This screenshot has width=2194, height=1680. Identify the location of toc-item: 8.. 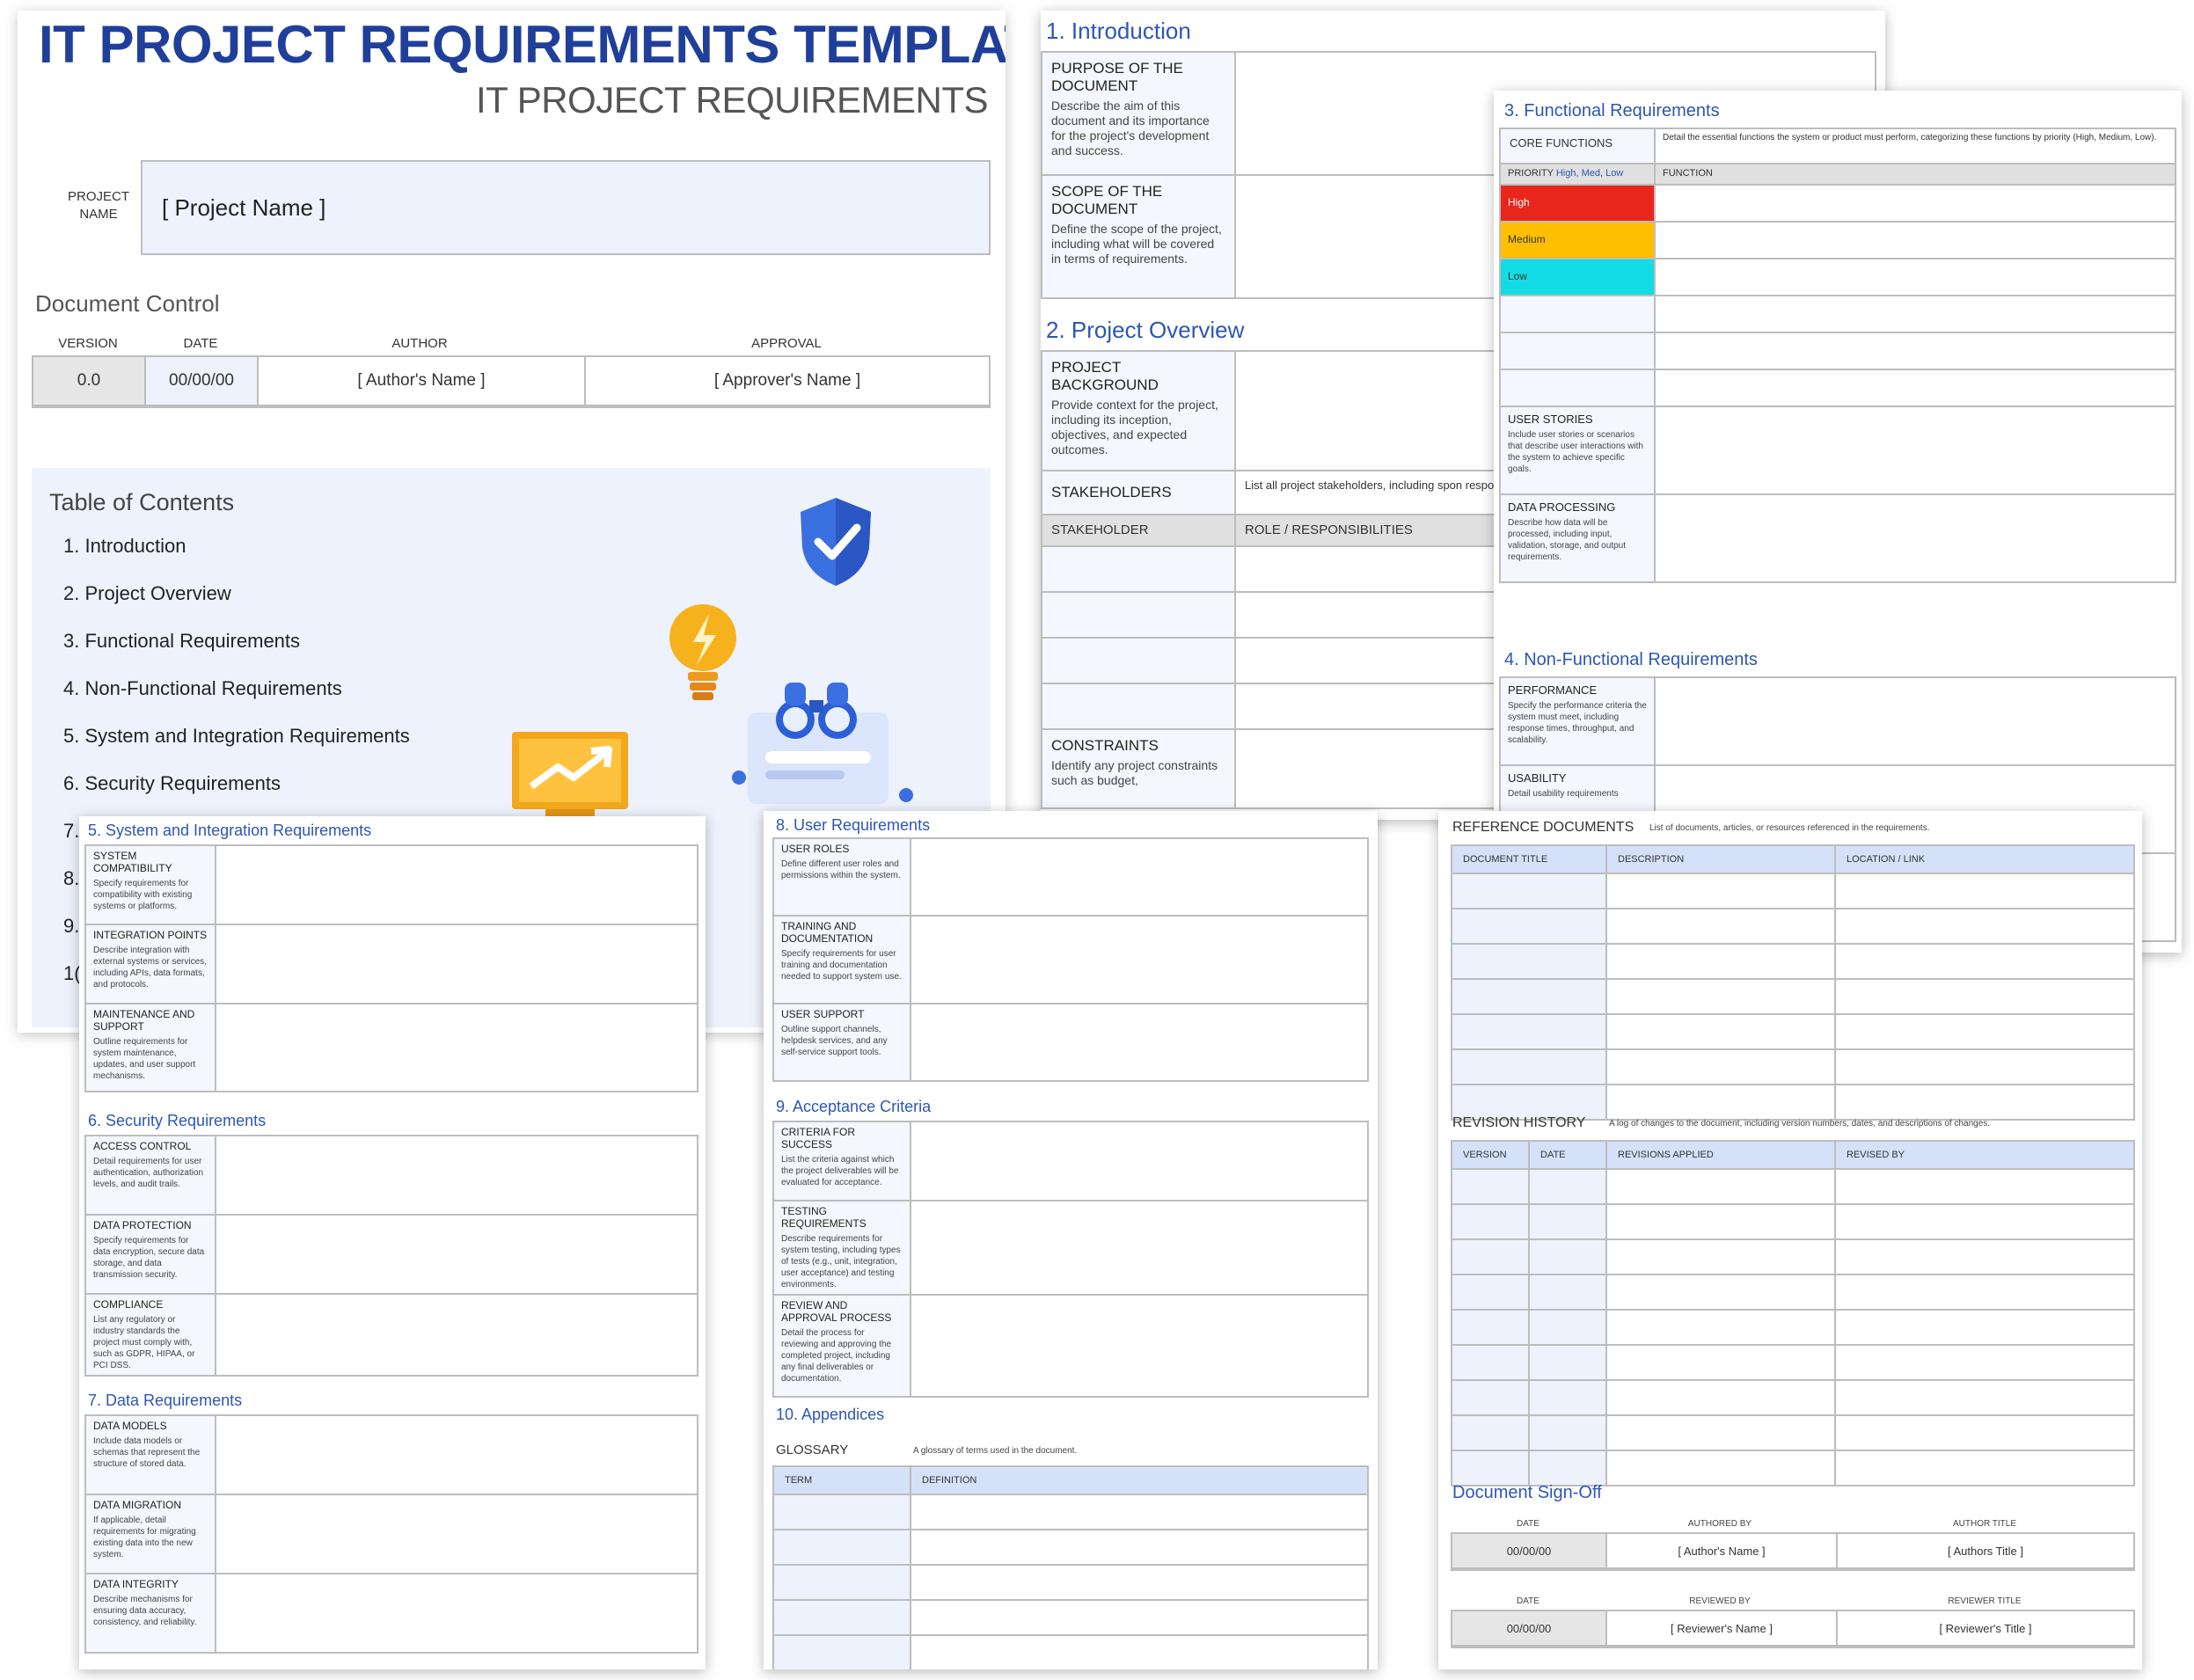
(71, 878).